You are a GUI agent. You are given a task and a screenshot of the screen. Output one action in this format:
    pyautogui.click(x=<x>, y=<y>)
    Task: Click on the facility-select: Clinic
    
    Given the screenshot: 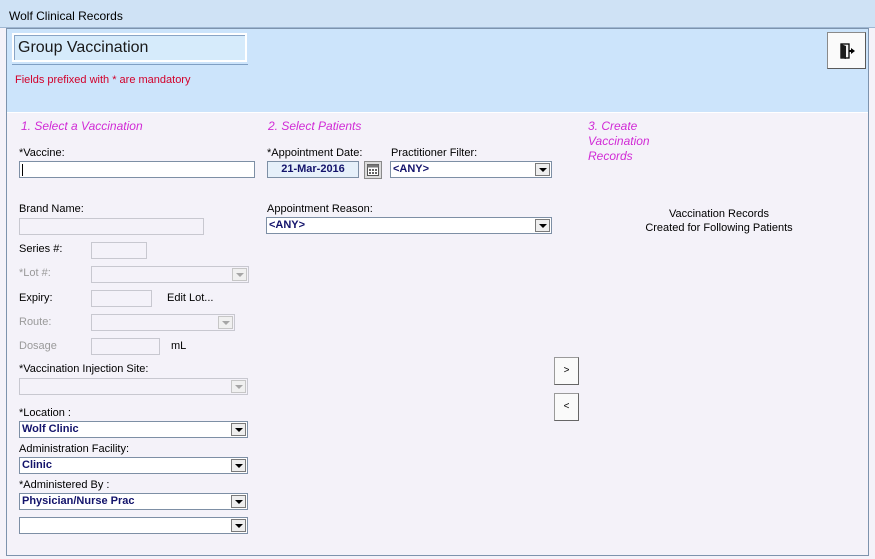 What is the action you would take?
    pyautogui.click(x=133, y=465)
    